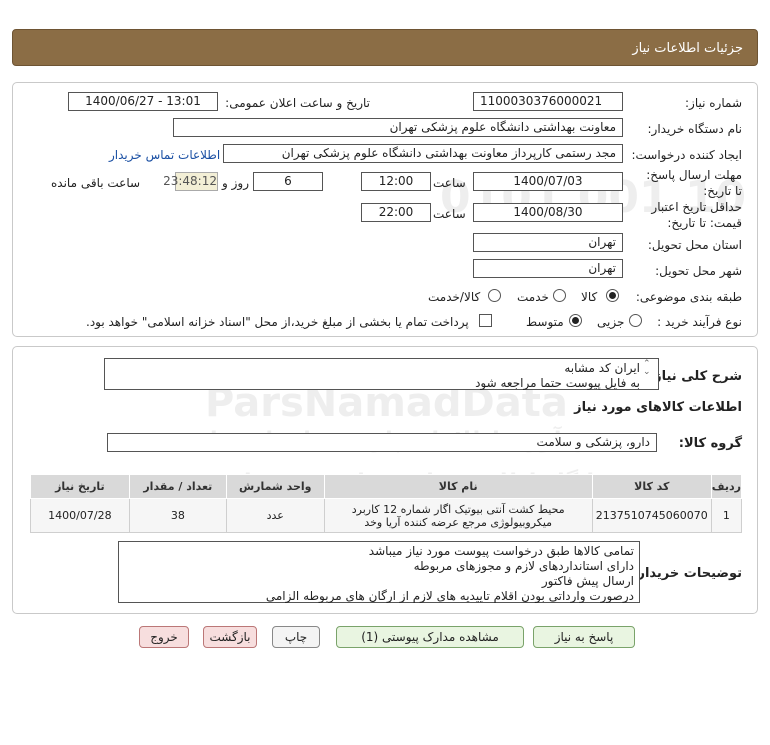 The height and width of the screenshot is (745, 770). What do you see at coordinates (695, 376) in the screenshot?
I see `description-label: شرح کلی نیاز:` at bounding box center [695, 376].